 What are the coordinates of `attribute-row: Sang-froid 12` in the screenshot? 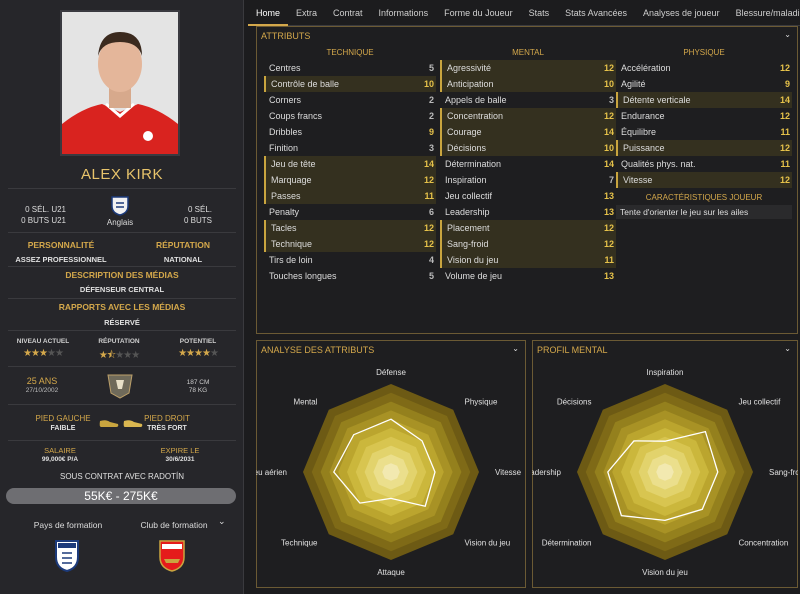 It's located at (528, 244).